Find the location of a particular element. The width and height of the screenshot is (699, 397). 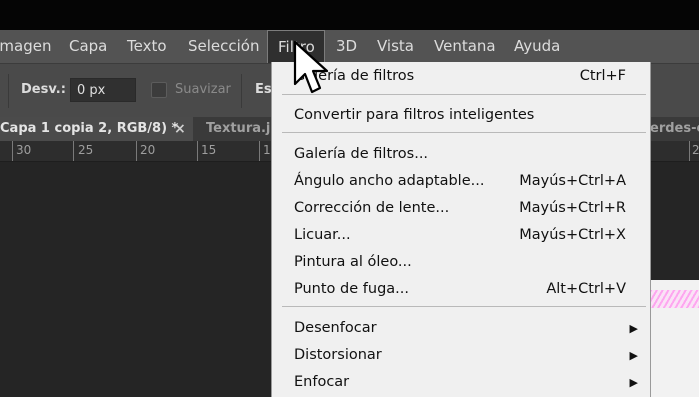

close-icon: × is located at coordinates (180, 129).